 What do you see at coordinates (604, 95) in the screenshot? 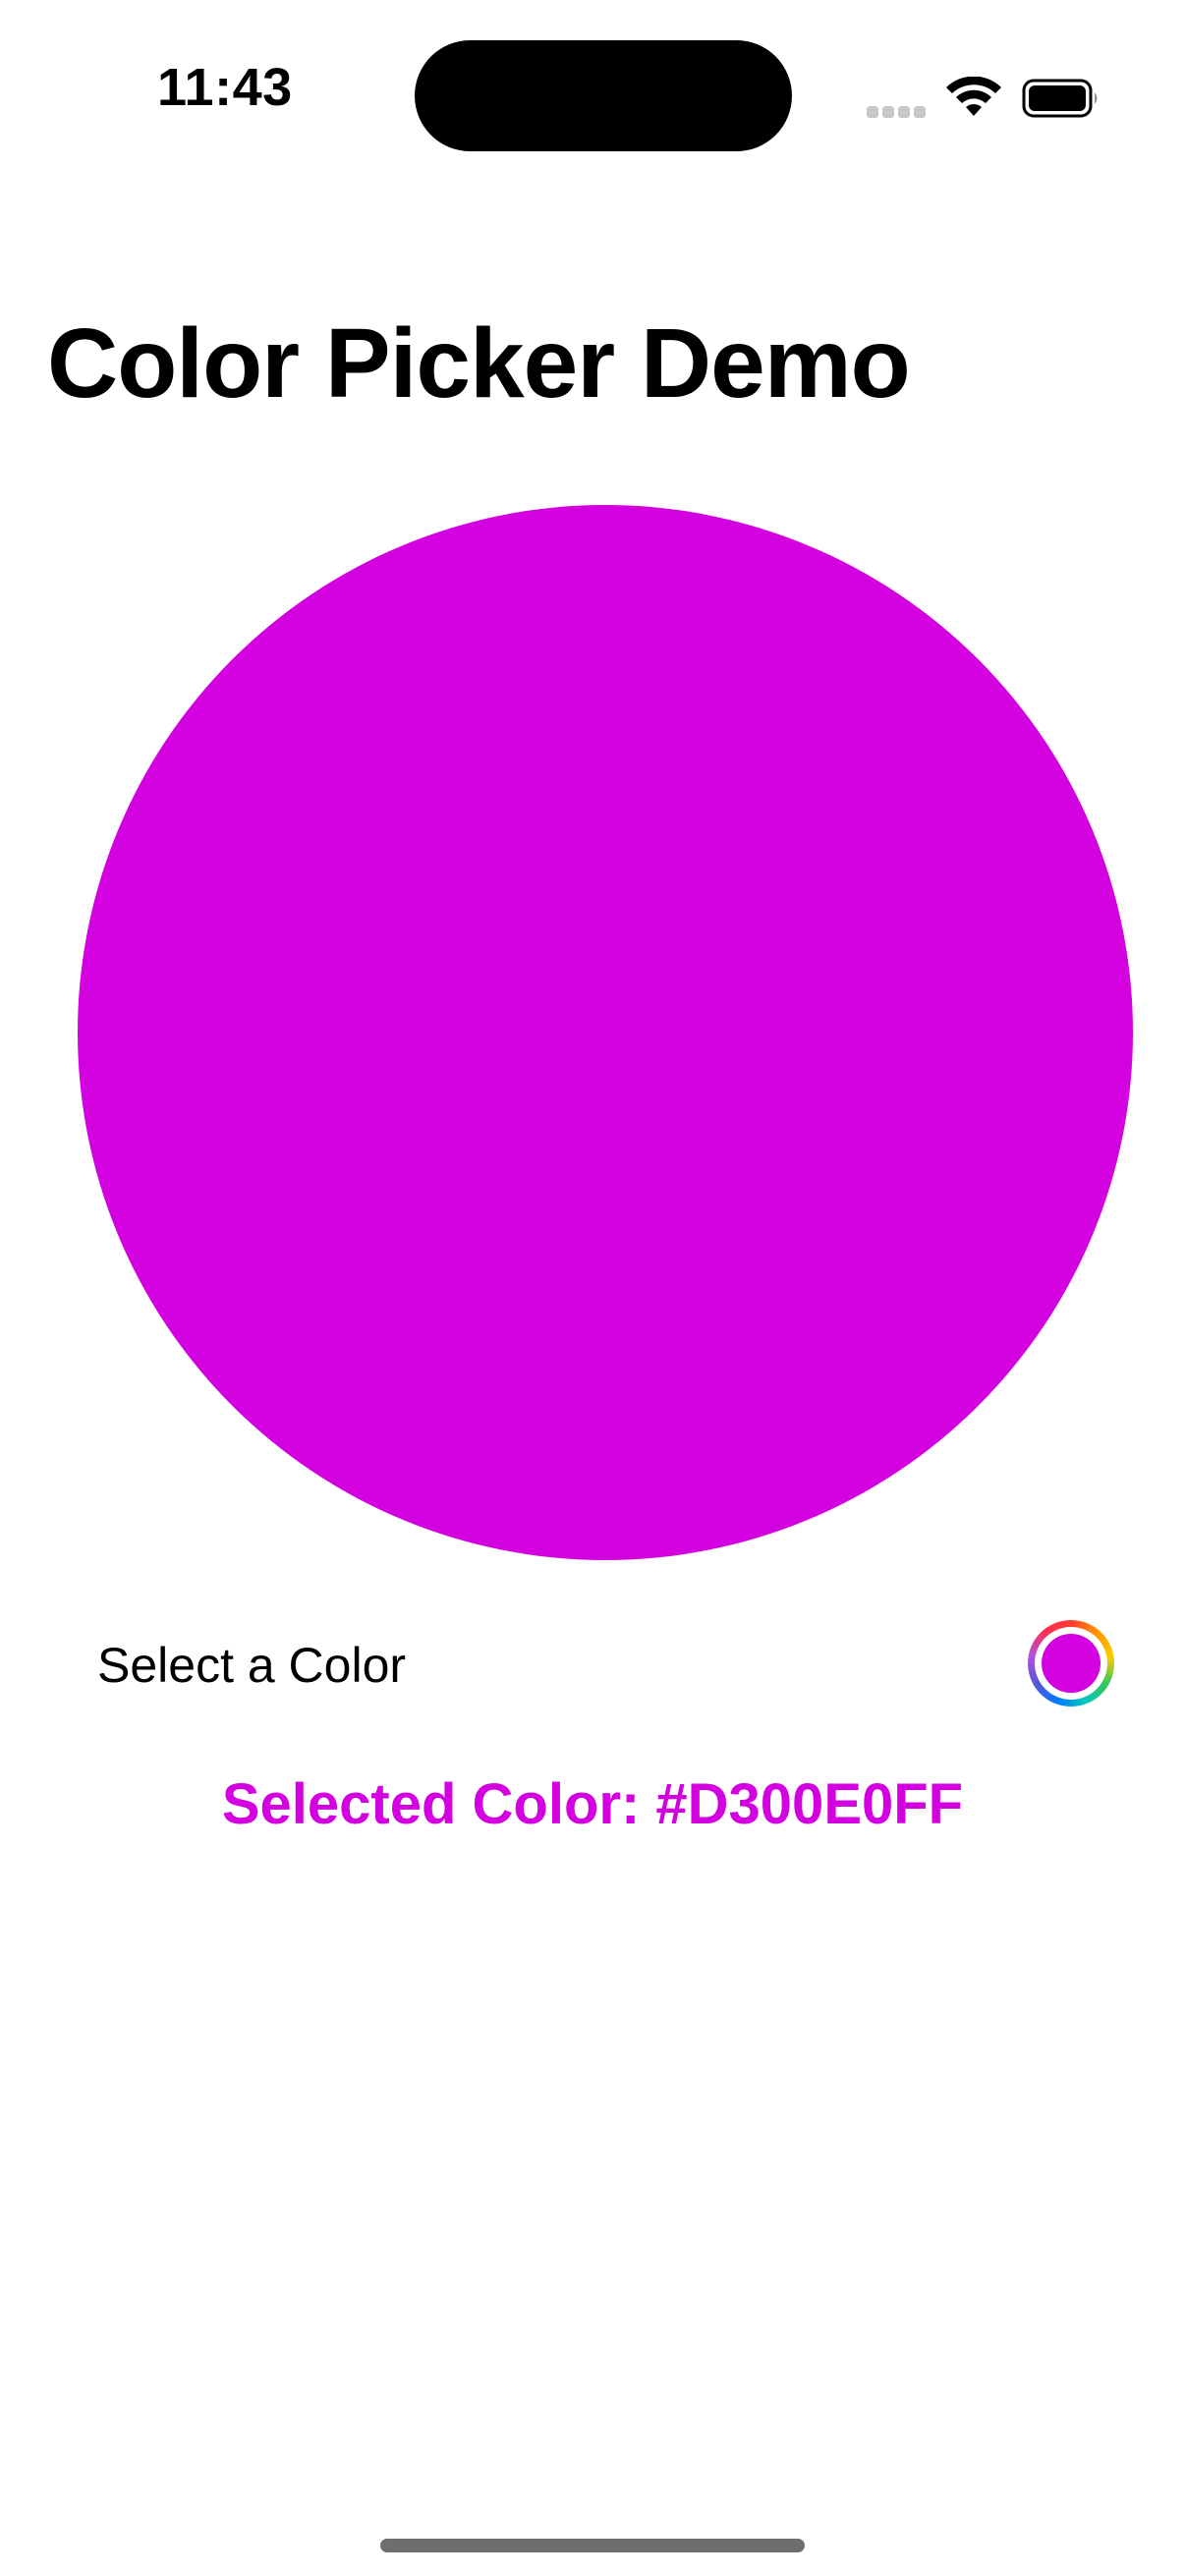
I see `dynamic-island` at bounding box center [604, 95].